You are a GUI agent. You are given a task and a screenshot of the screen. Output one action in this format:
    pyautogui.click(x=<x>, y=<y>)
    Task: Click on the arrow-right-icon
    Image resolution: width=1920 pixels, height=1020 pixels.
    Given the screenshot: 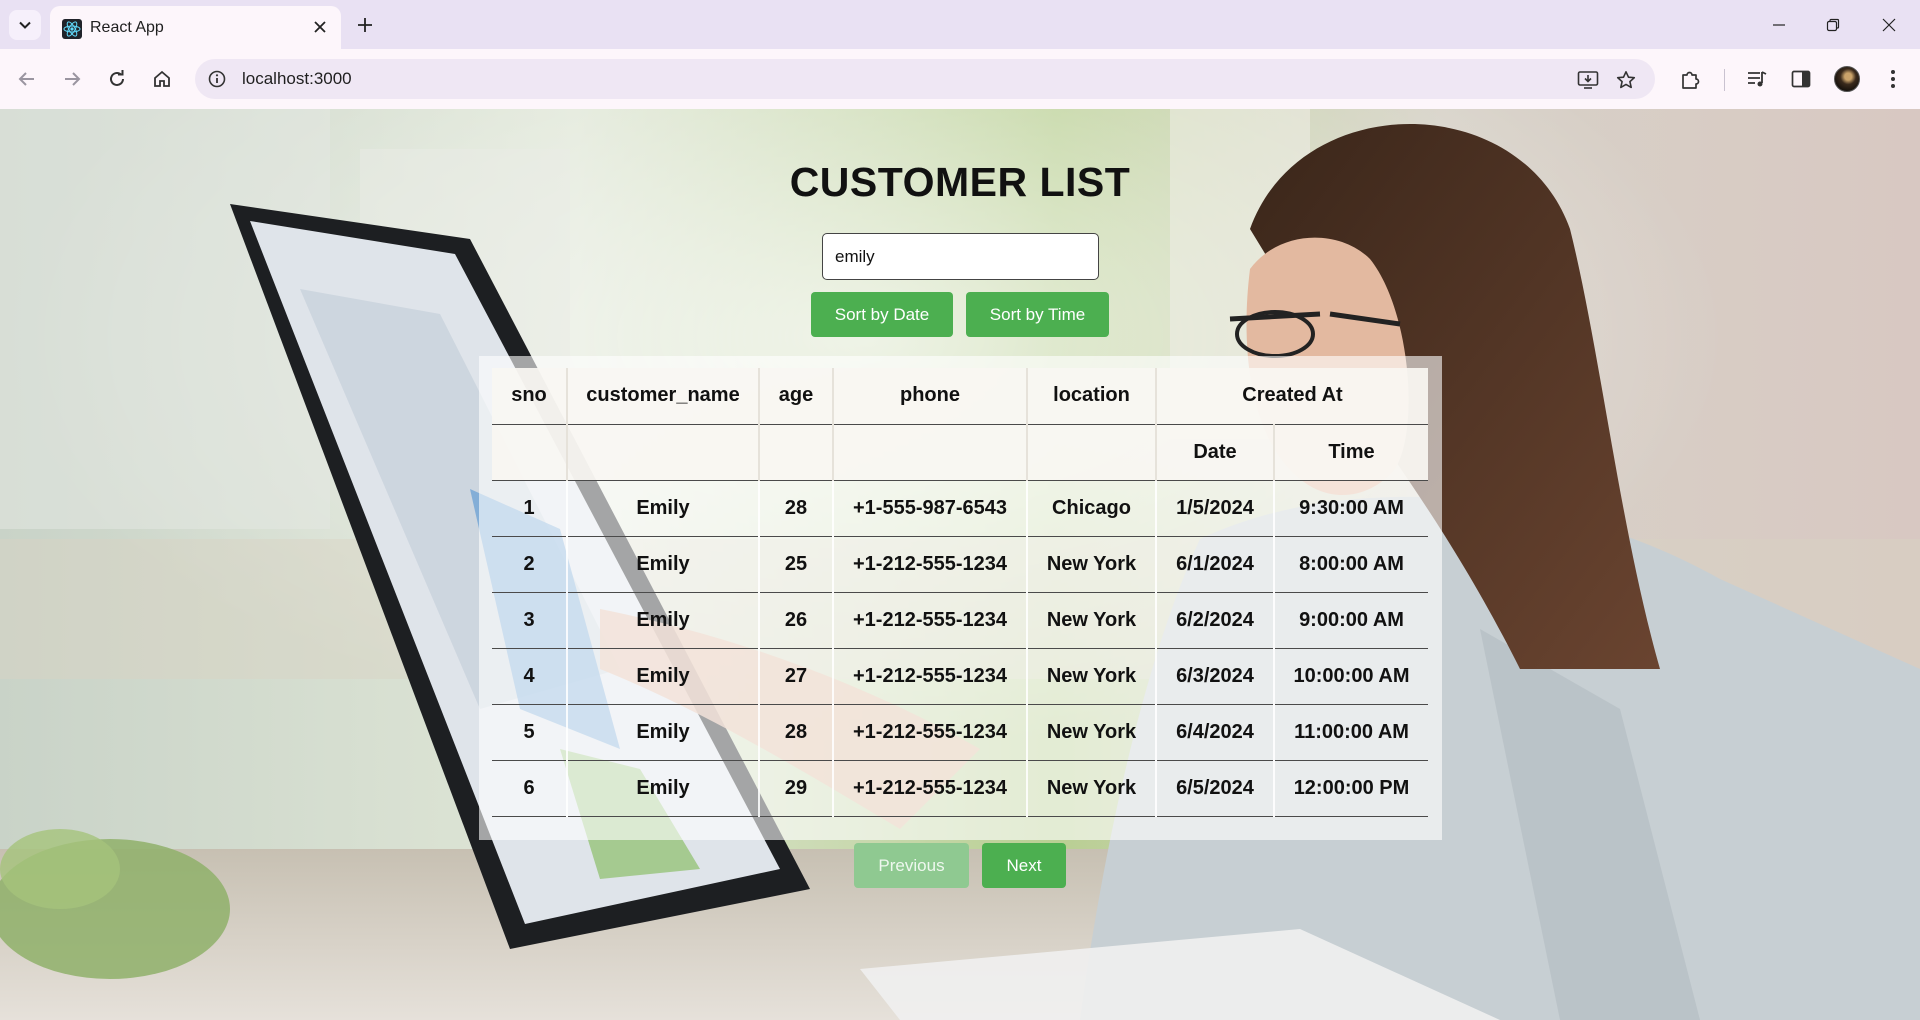 What is the action you would take?
    pyautogui.click(x=73, y=79)
    